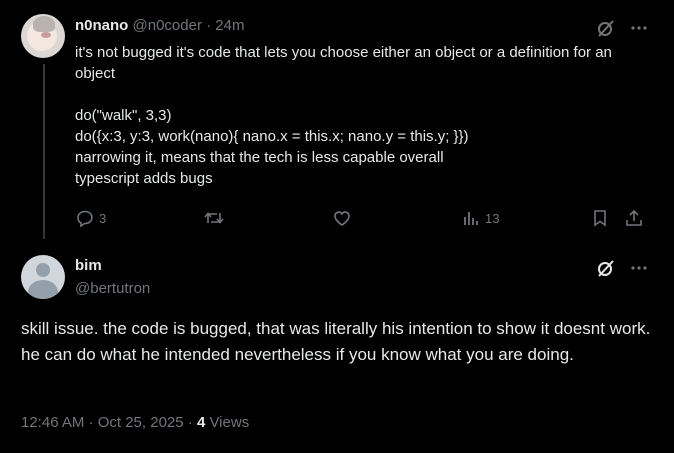  Describe the element at coordinates (622, 268) in the screenshot. I see `main-top-actions` at that location.